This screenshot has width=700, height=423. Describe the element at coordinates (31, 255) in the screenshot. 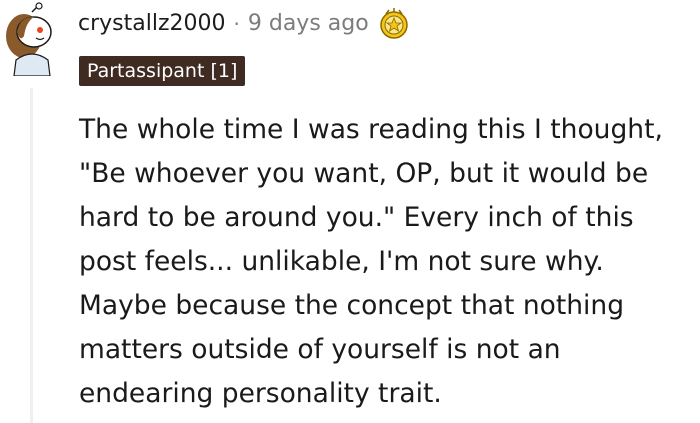

I see `thread-line` at that location.